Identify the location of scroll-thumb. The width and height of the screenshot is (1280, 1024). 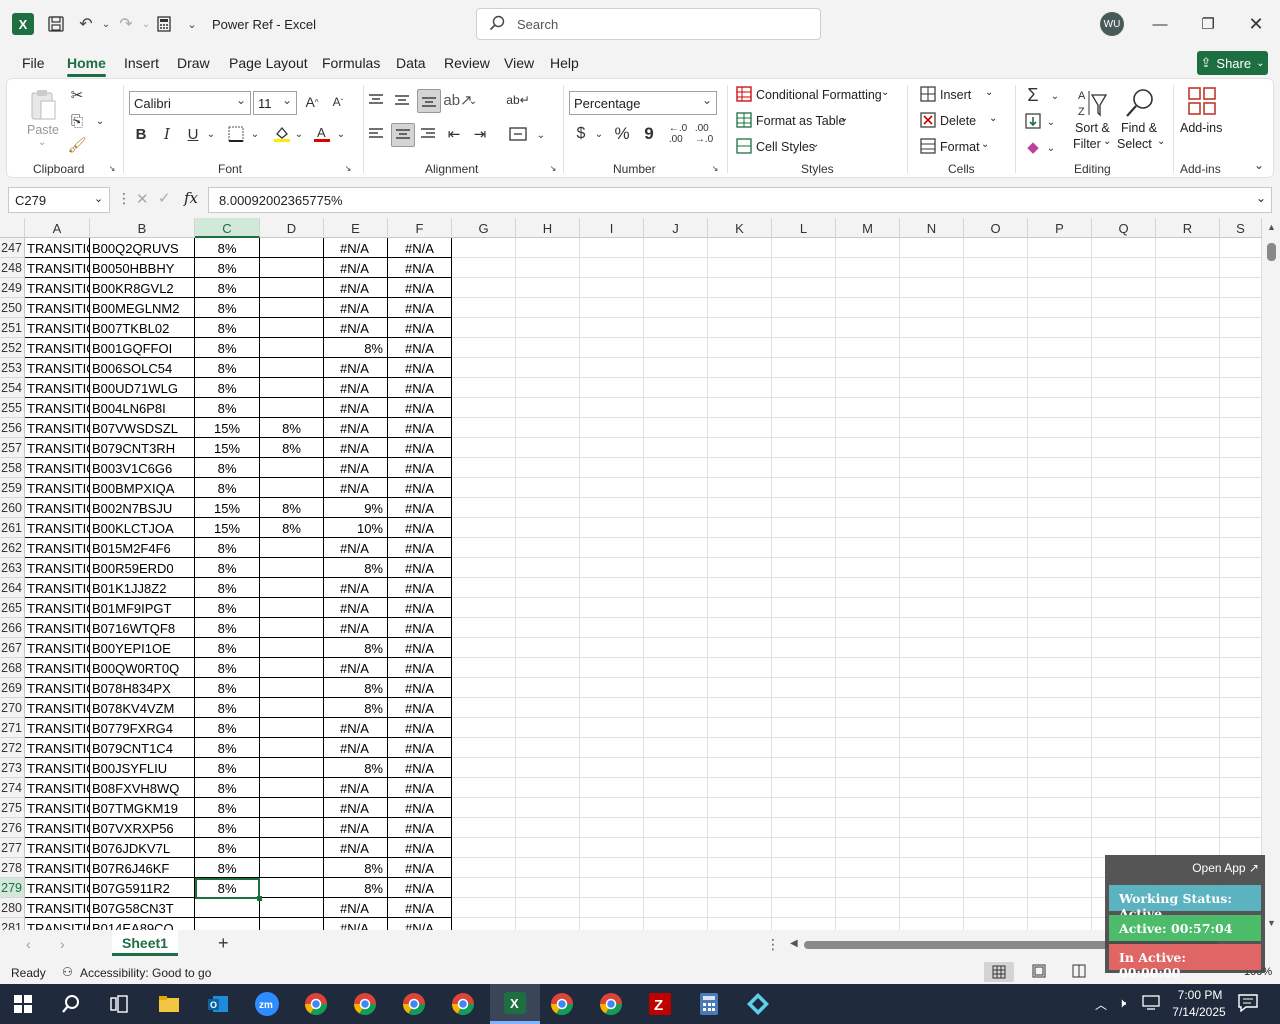
(1271, 252).